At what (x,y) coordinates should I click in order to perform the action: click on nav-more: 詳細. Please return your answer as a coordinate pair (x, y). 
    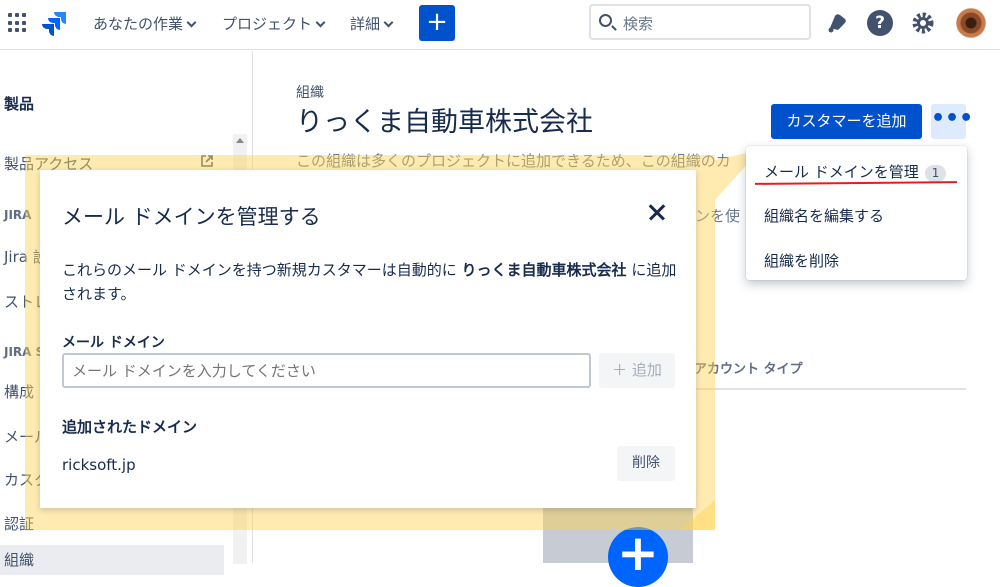
    Looking at the image, I should click on (372, 23).